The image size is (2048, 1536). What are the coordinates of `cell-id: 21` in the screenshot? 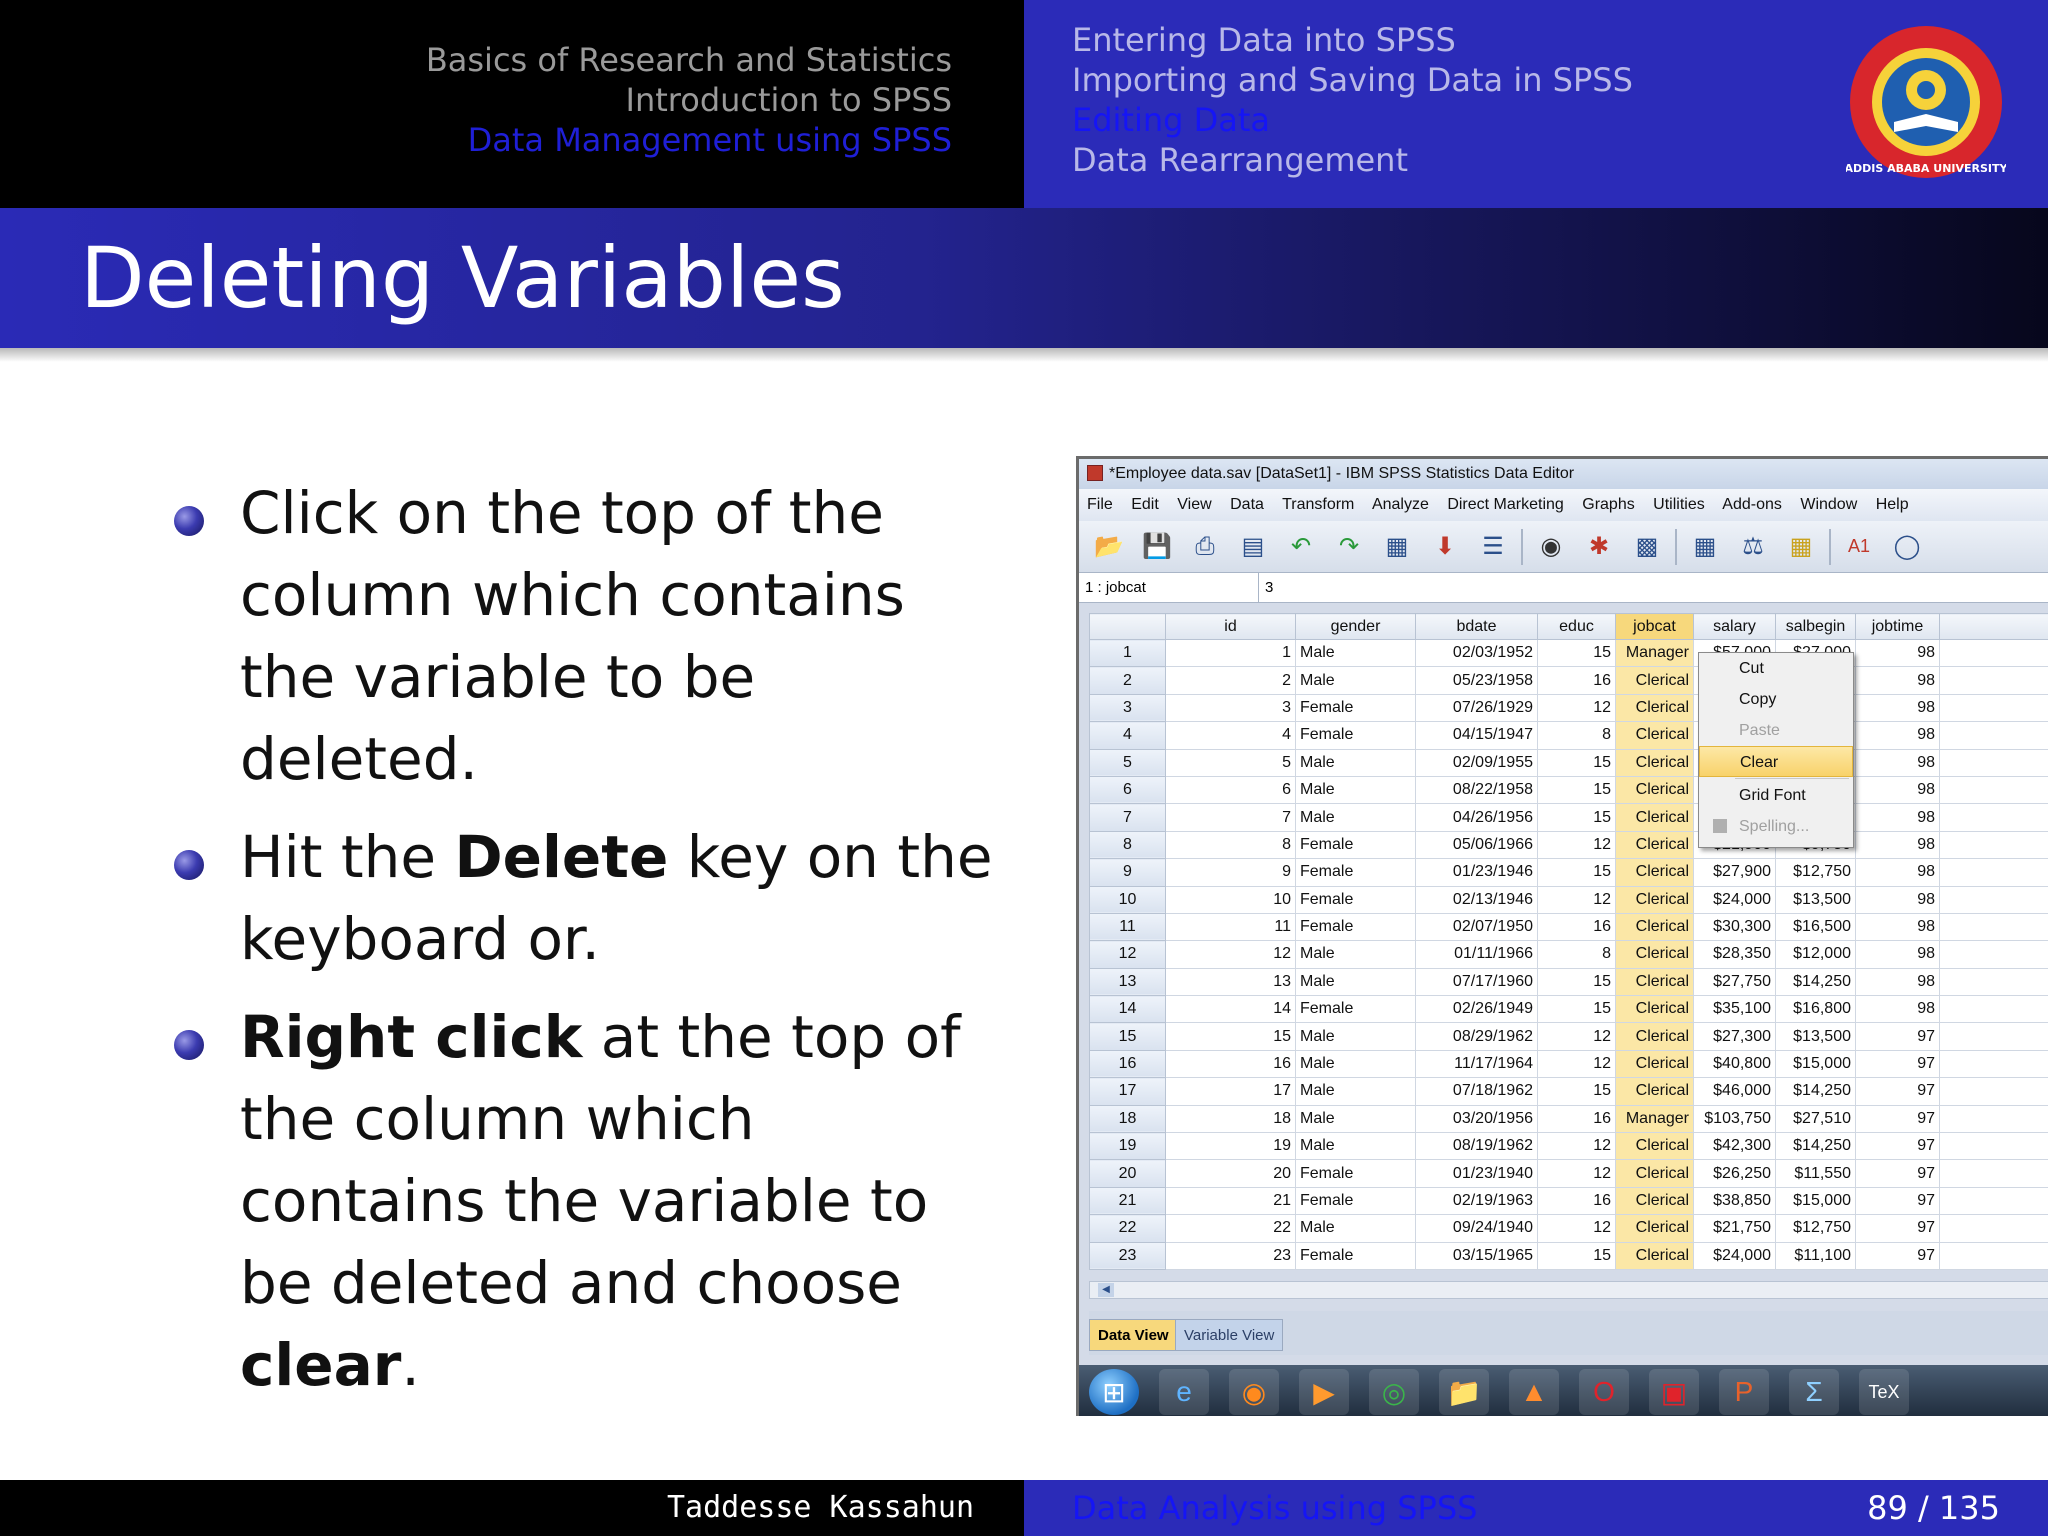 It's located at (1230, 1201).